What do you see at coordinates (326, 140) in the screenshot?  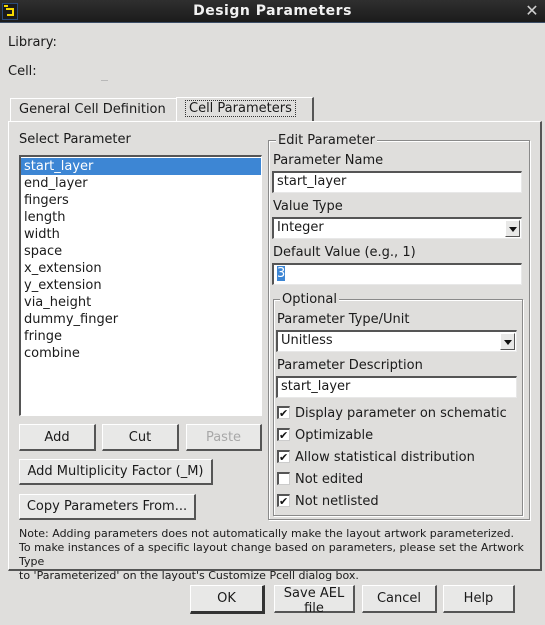 I see `edit-parameter-legend: Edit Parameter` at bounding box center [326, 140].